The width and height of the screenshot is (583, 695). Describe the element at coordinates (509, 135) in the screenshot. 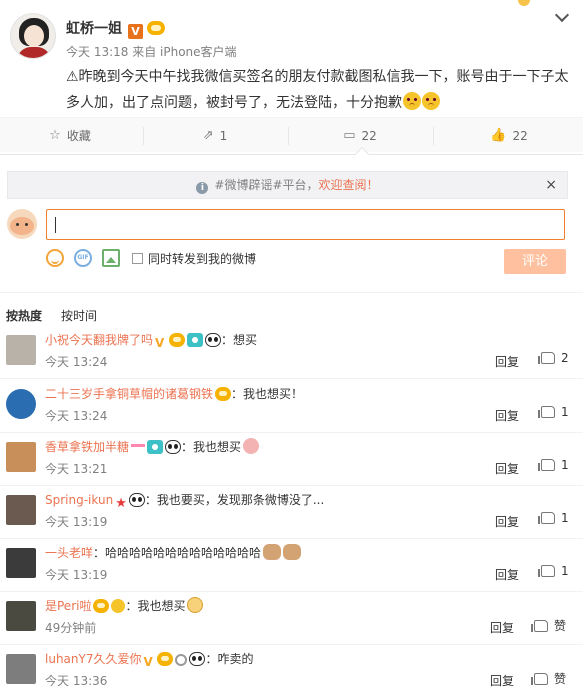

I see `like-button: 👍 22` at that location.